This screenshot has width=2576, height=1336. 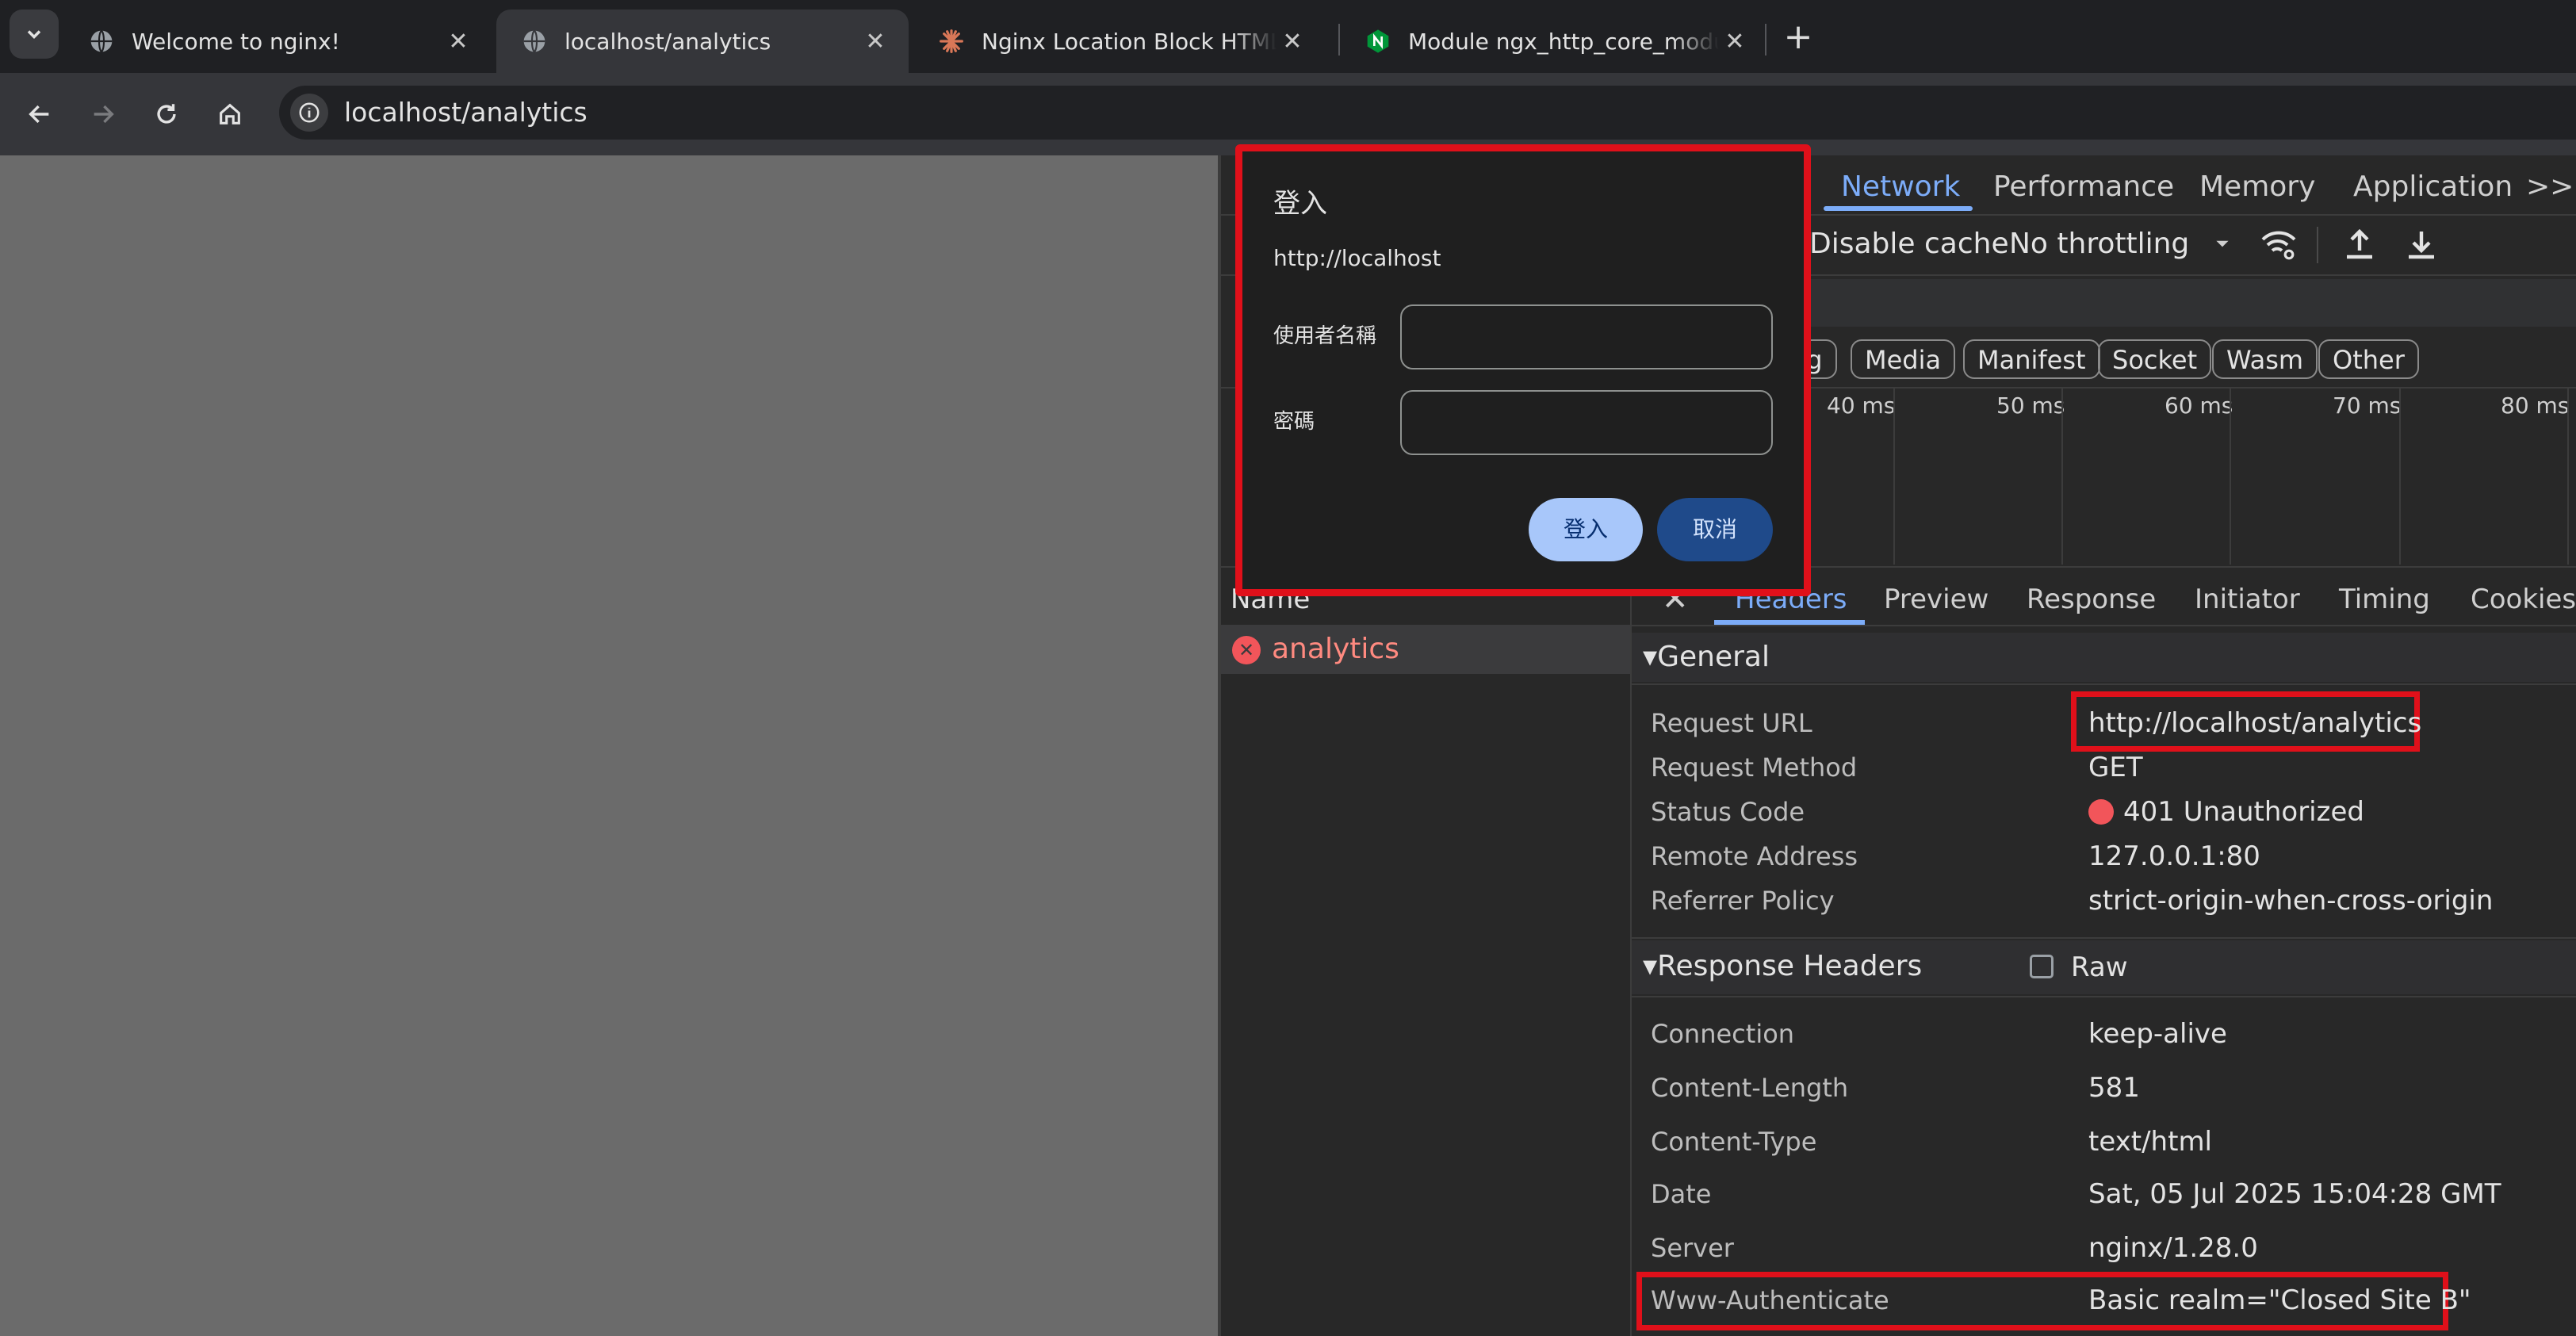 What do you see at coordinates (2115, 767) in the screenshot?
I see `request-method-value: GET` at bounding box center [2115, 767].